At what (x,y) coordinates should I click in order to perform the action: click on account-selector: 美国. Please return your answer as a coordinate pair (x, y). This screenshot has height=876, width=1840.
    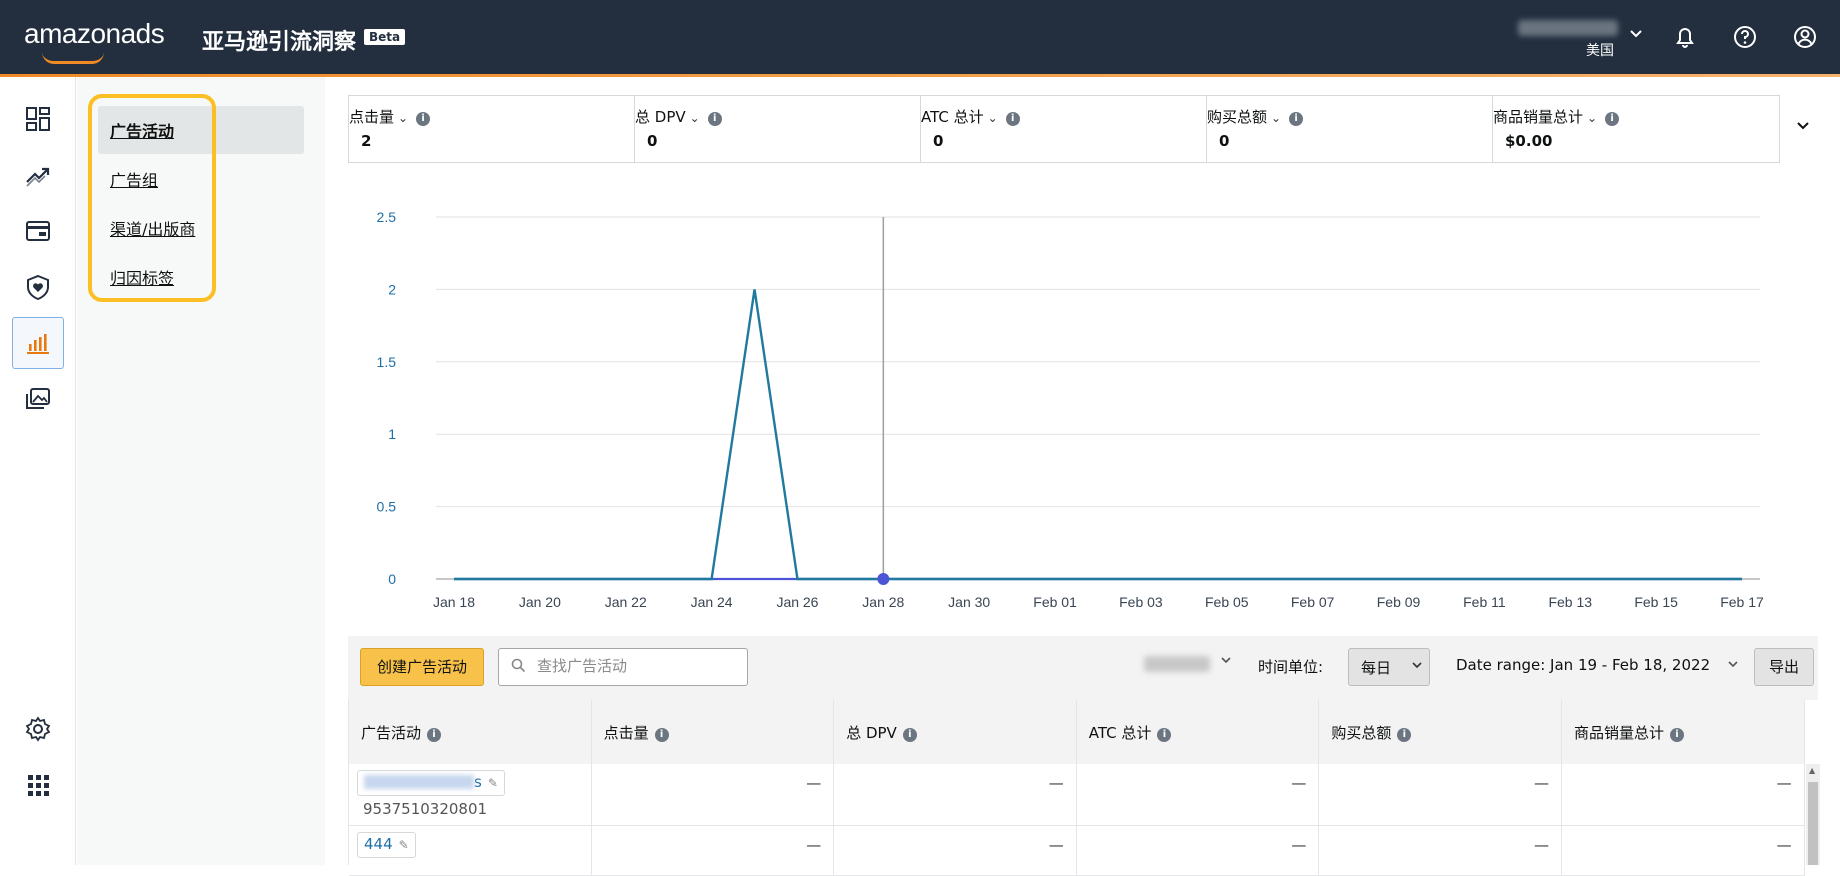
    Looking at the image, I should click on (1578, 38).